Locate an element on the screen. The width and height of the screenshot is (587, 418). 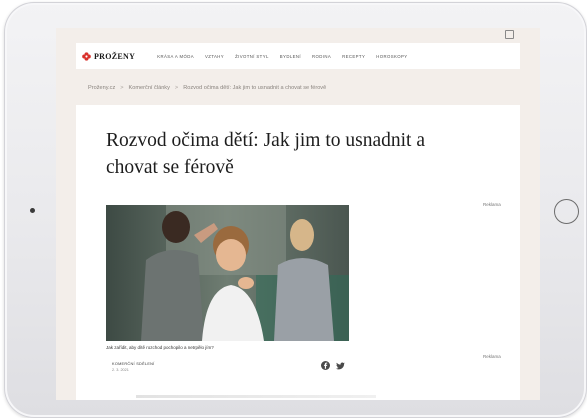
nav-item-zivotni-styl: ŽIVOTNÍ STYL is located at coordinates (252, 56).